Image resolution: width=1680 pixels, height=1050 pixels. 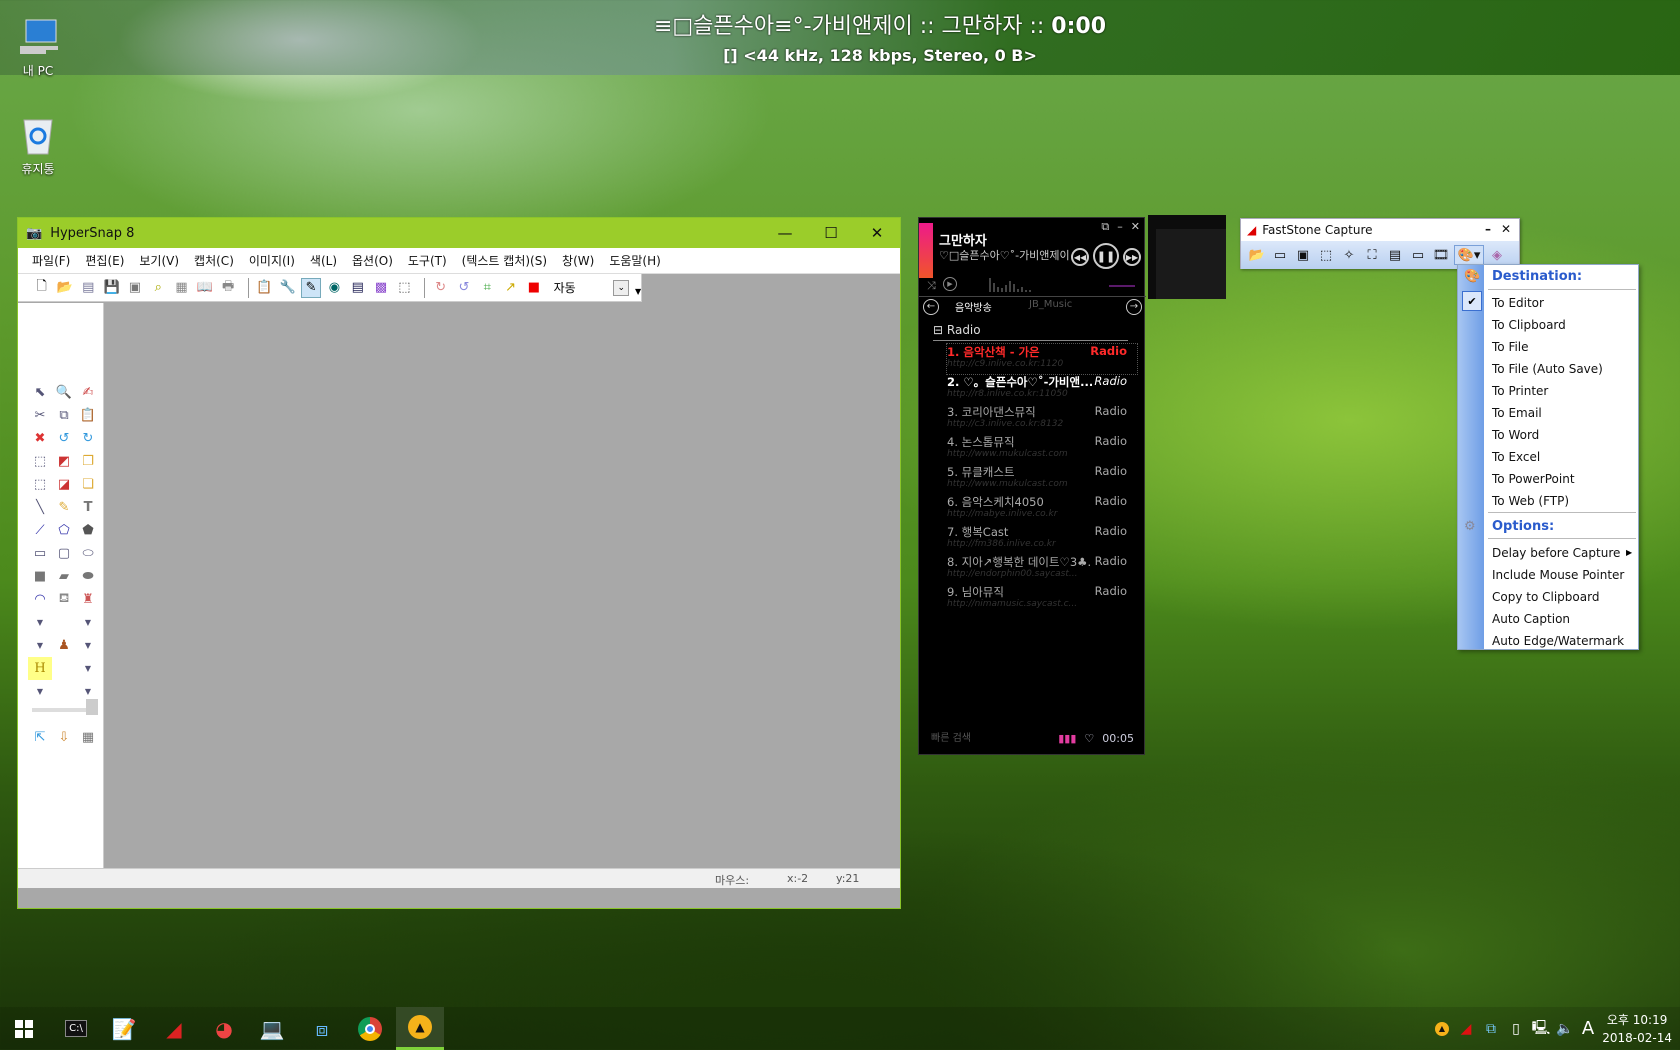 What do you see at coordinates (40, 645) in the screenshot?
I see `stamp-dropdown: ▼` at bounding box center [40, 645].